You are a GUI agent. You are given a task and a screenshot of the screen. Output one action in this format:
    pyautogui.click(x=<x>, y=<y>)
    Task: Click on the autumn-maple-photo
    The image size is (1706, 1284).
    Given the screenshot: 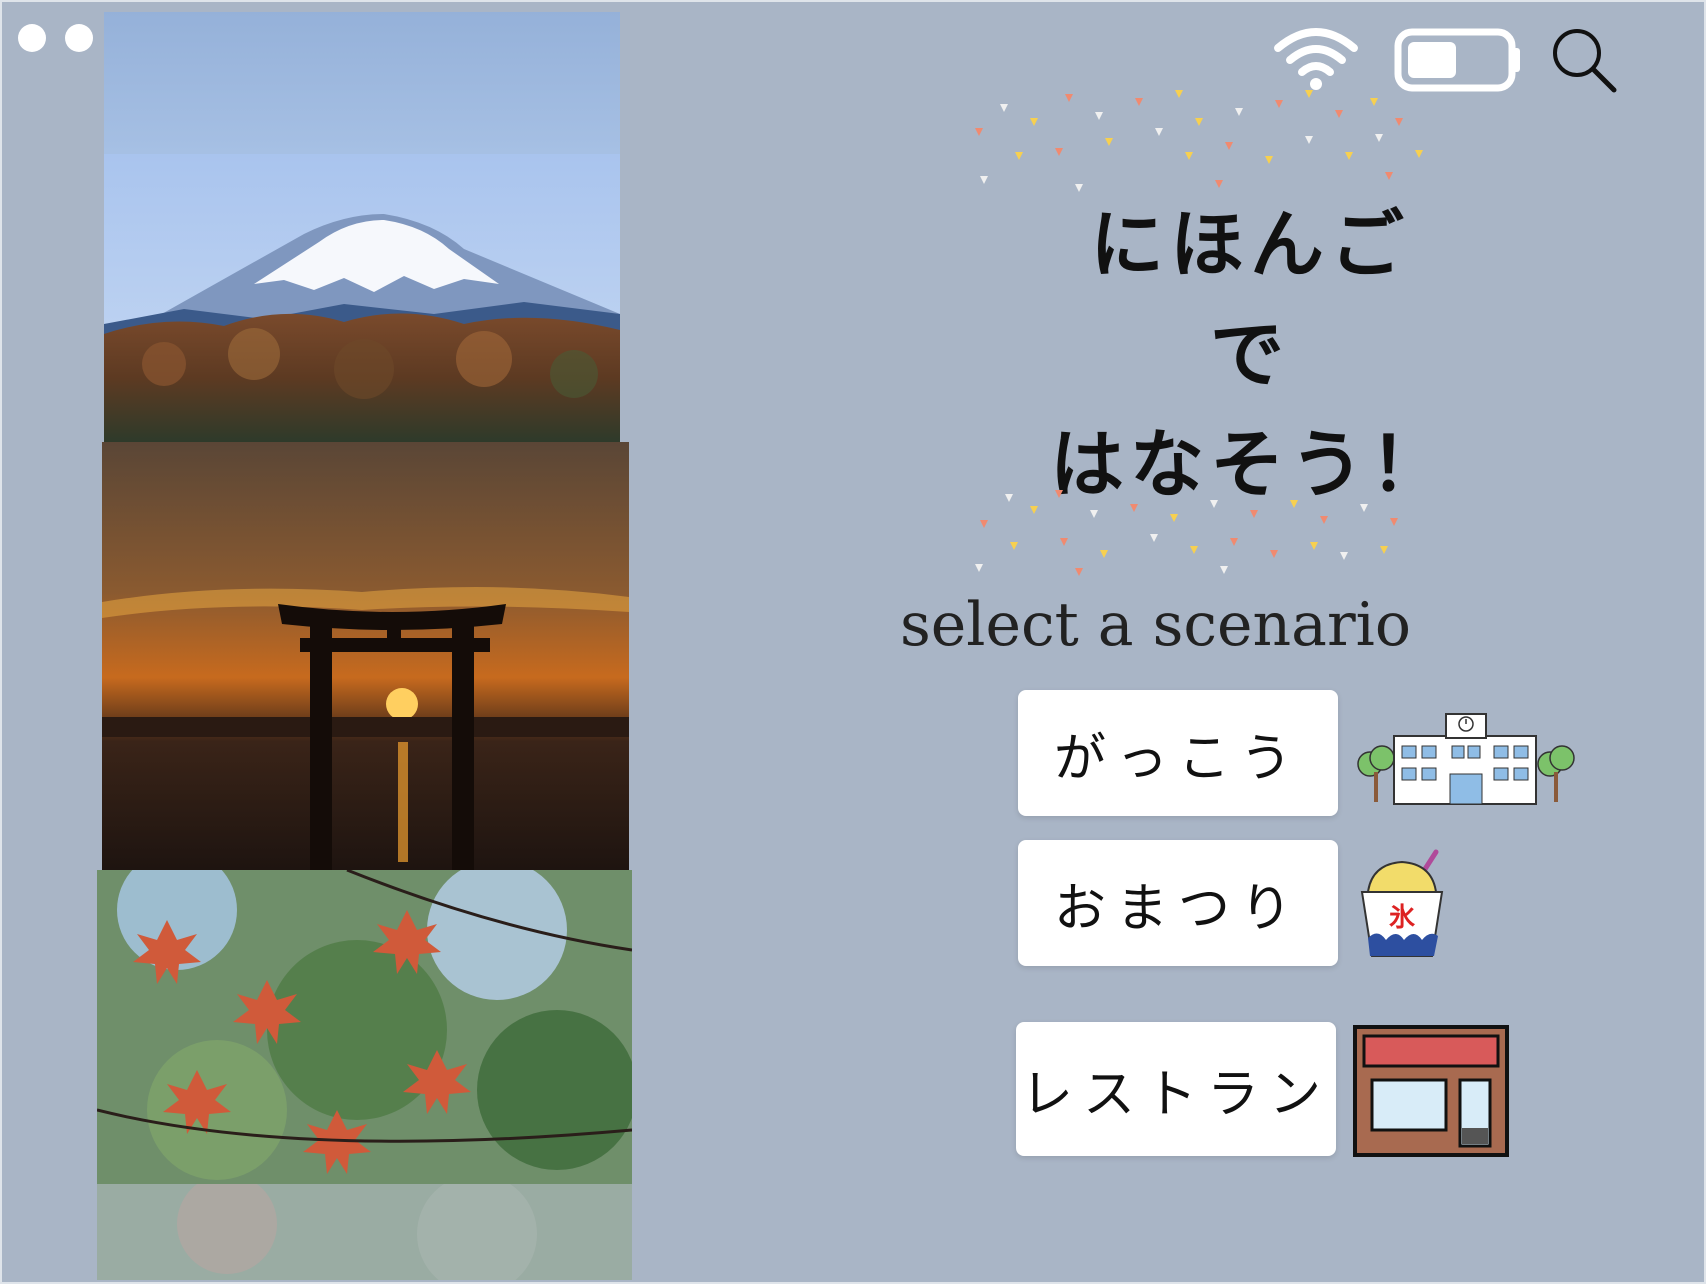 What is the action you would take?
    pyautogui.click(x=364, y=1027)
    